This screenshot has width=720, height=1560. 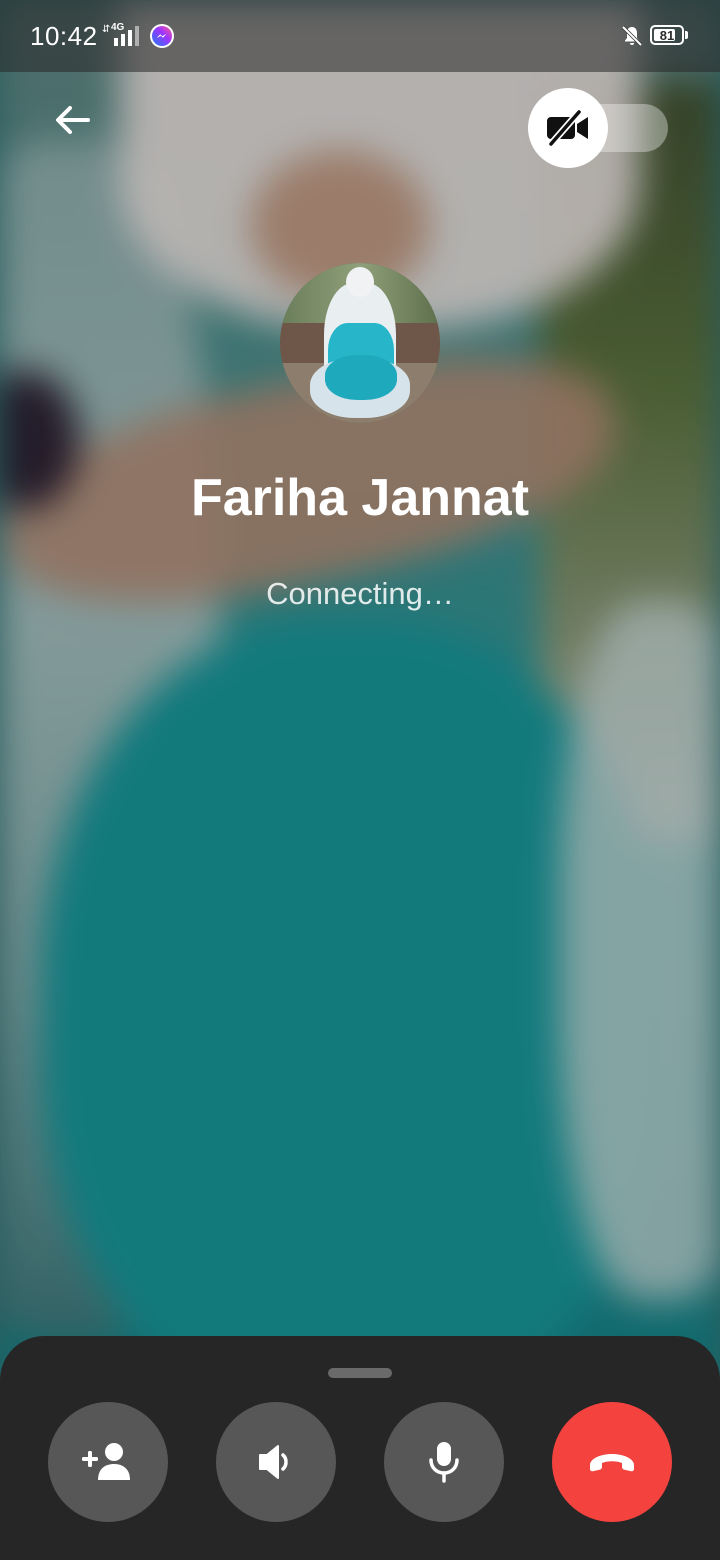 I want to click on arrow-left-icon, so click(x=73, y=120).